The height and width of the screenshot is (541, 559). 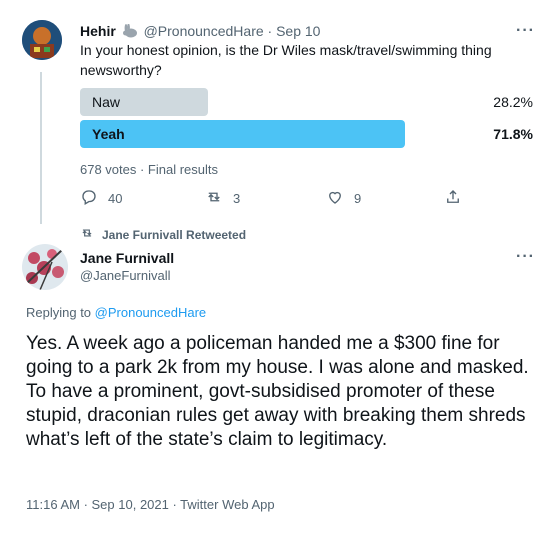 What do you see at coordinates (59, 312) in the screenshot?
I see `replying-prefix: Replying to` at bounding box center [59, 312].